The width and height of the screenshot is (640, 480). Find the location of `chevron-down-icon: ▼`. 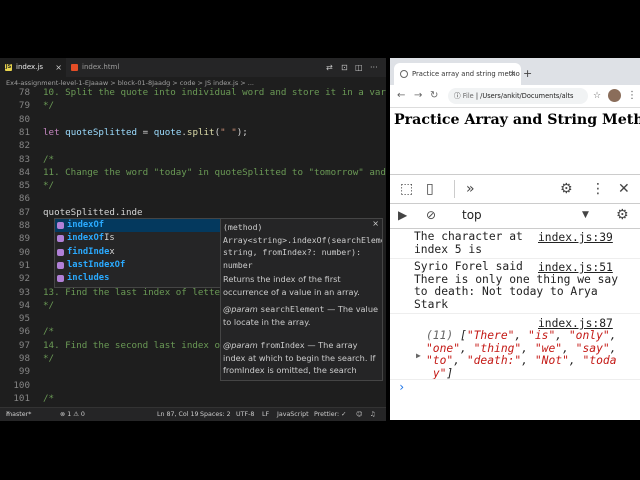

chevron-down-icon: ▼ is located at coordinates (585, 215).